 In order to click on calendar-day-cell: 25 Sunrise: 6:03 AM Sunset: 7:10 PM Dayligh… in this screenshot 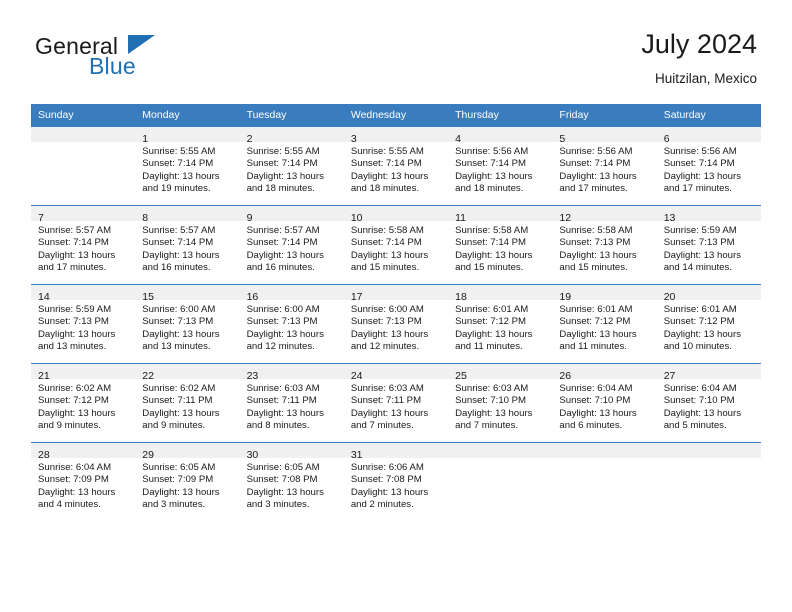, I will do `click(500, 403)`.